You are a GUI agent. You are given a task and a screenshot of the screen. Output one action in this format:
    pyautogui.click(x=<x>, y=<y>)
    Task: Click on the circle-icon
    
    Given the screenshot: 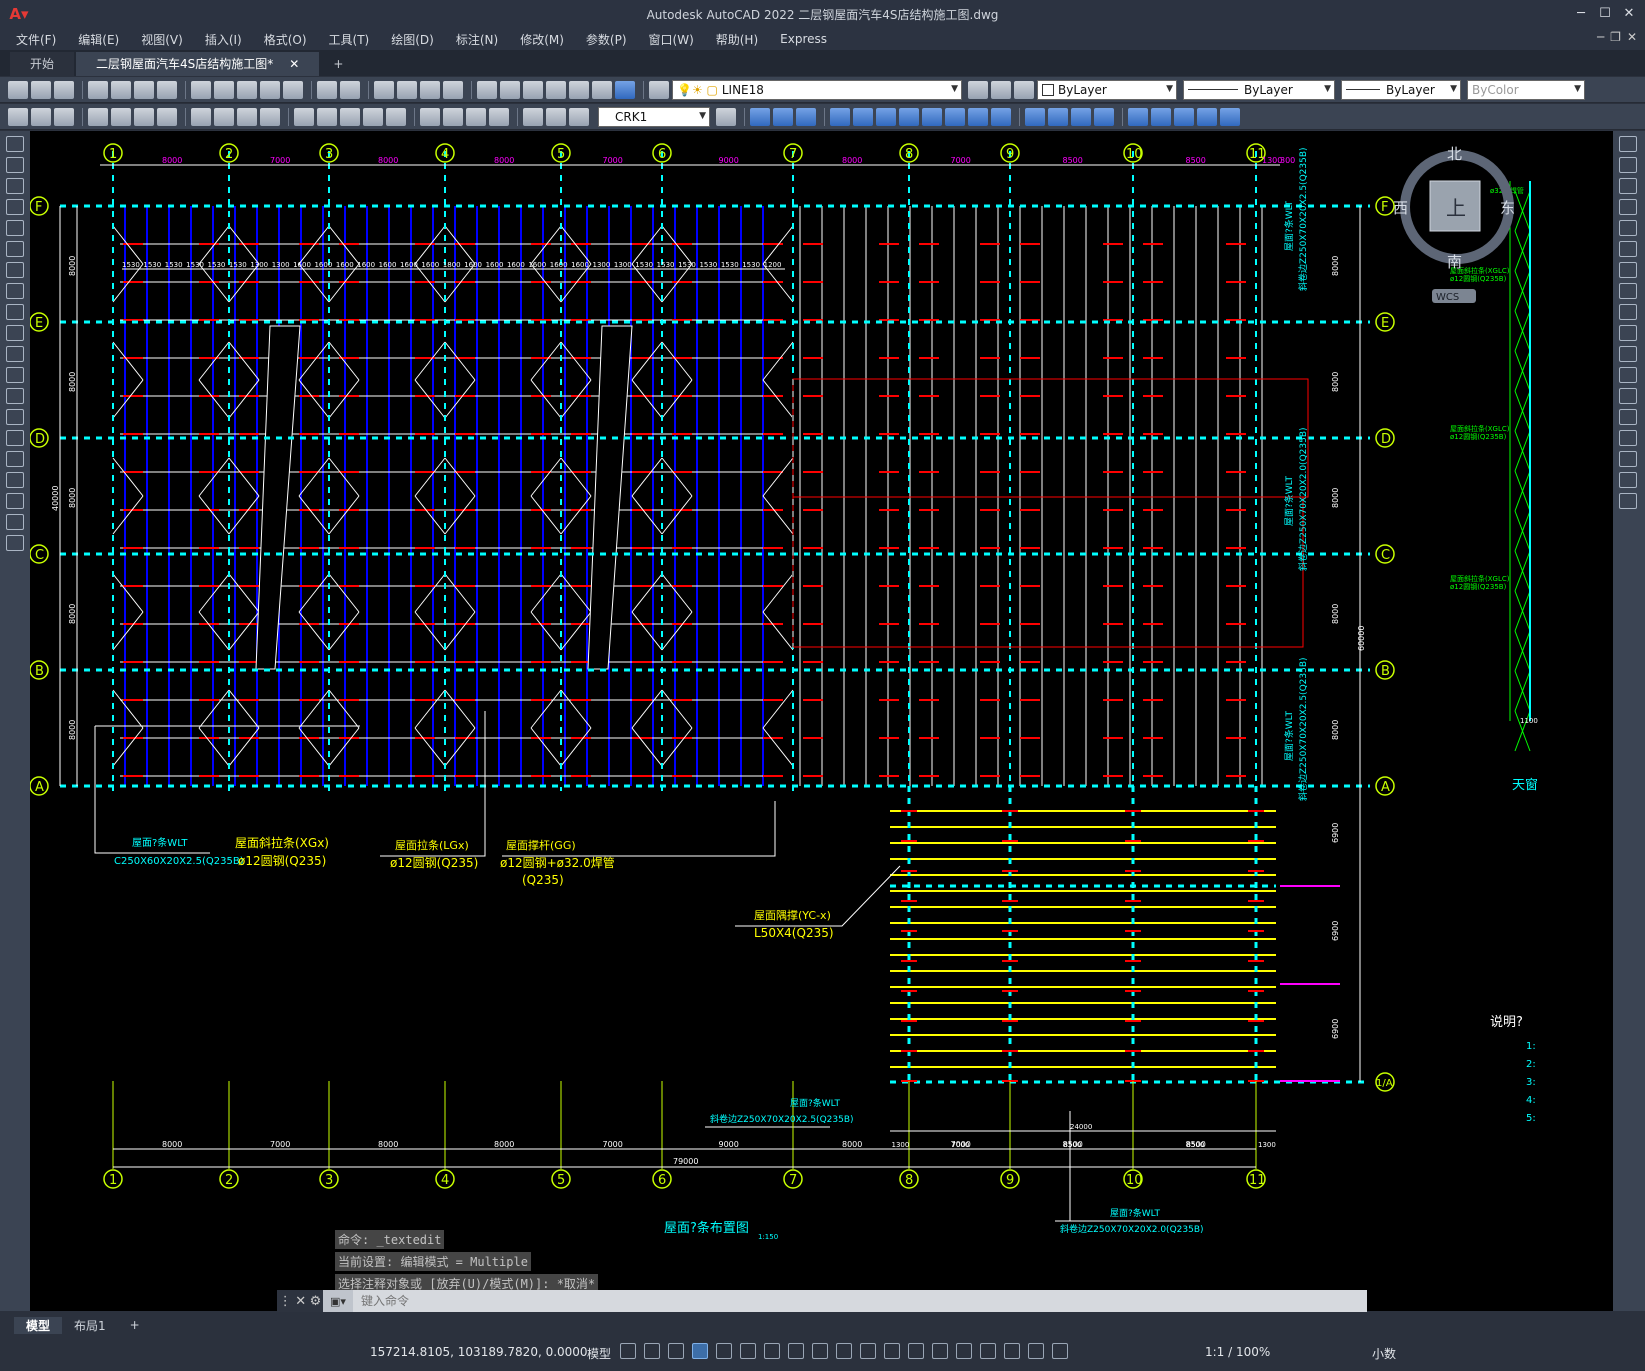 What is the action you would take?
    pyautogui.click(x=15, y=270)
    